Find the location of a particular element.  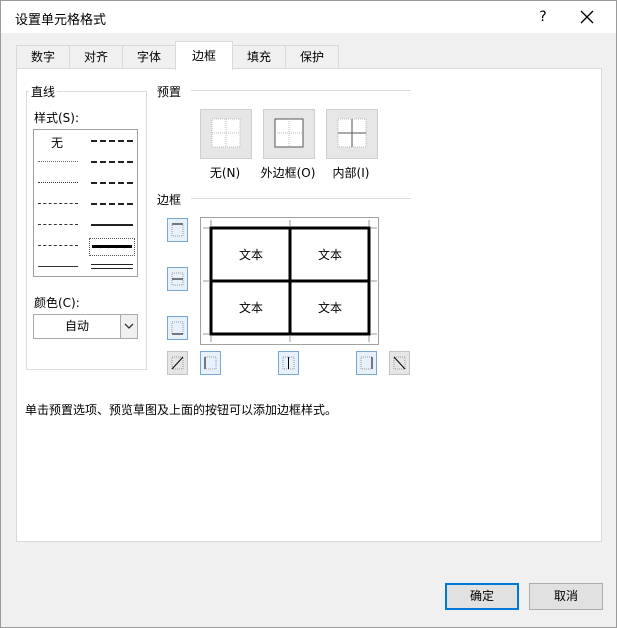

border-inside-vertical-icon is located at coordinates (288, 363).